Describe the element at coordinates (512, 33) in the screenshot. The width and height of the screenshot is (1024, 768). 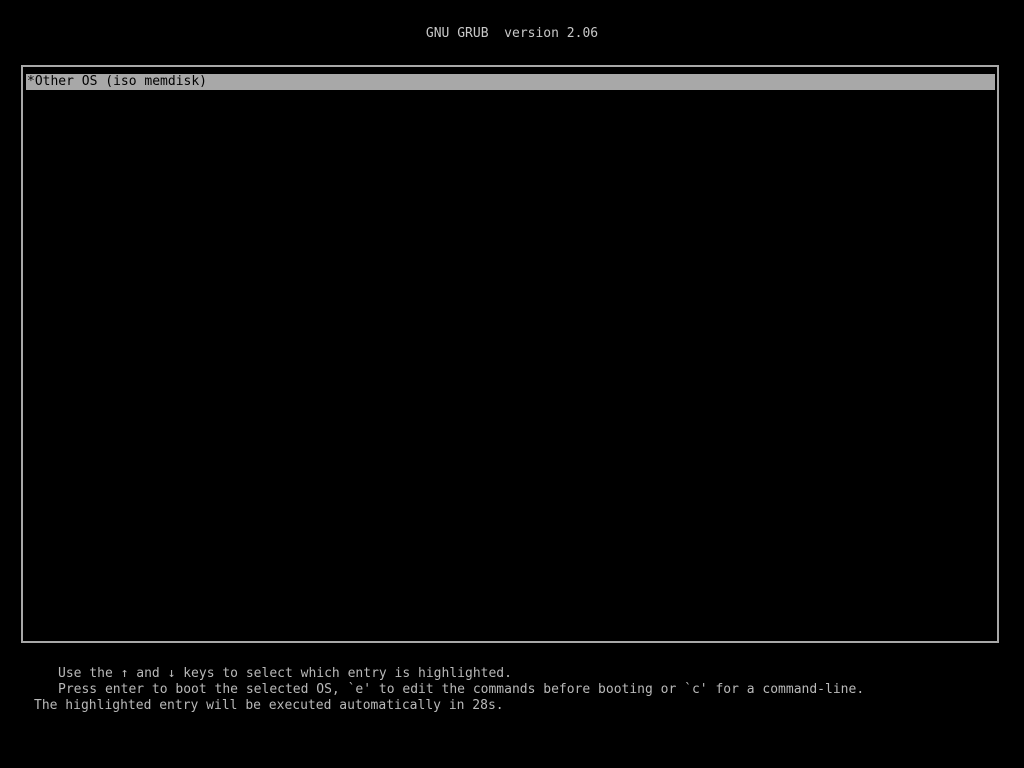
I see `grub-version-title: GNU GRUB version 2.06` at that location.